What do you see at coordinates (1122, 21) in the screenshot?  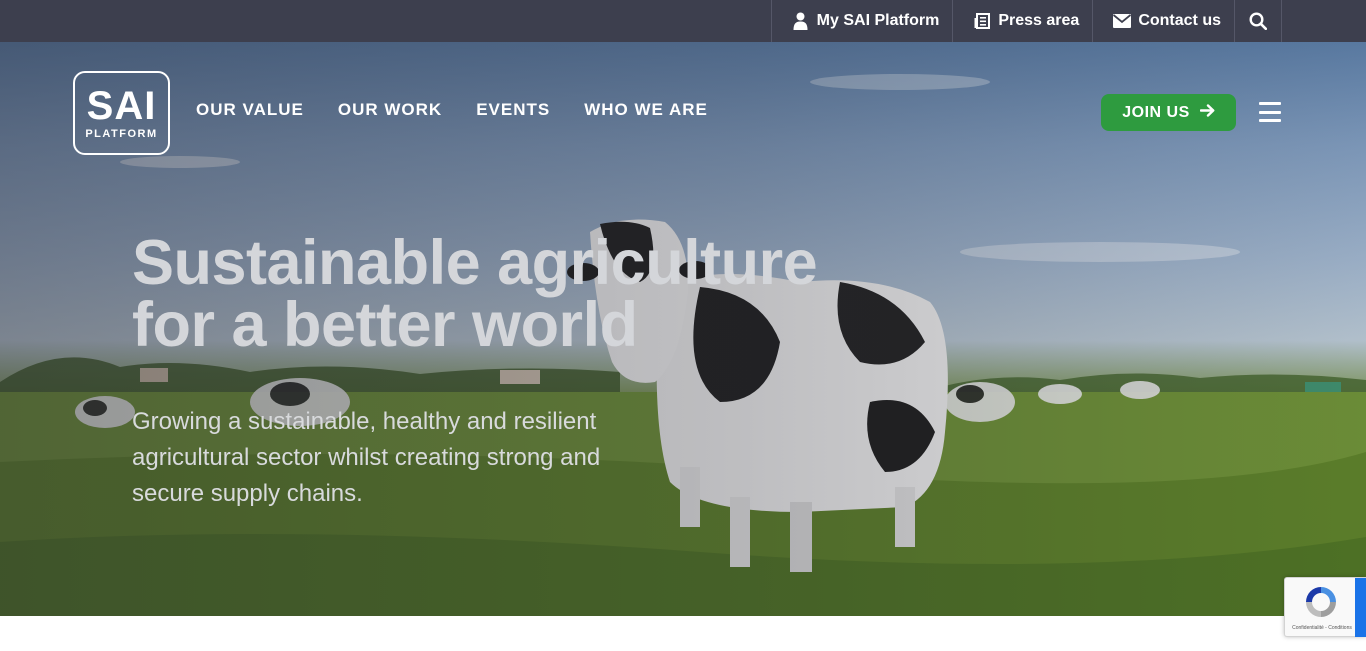 I see `envelope-icon` at bounding box center [1122, 21].